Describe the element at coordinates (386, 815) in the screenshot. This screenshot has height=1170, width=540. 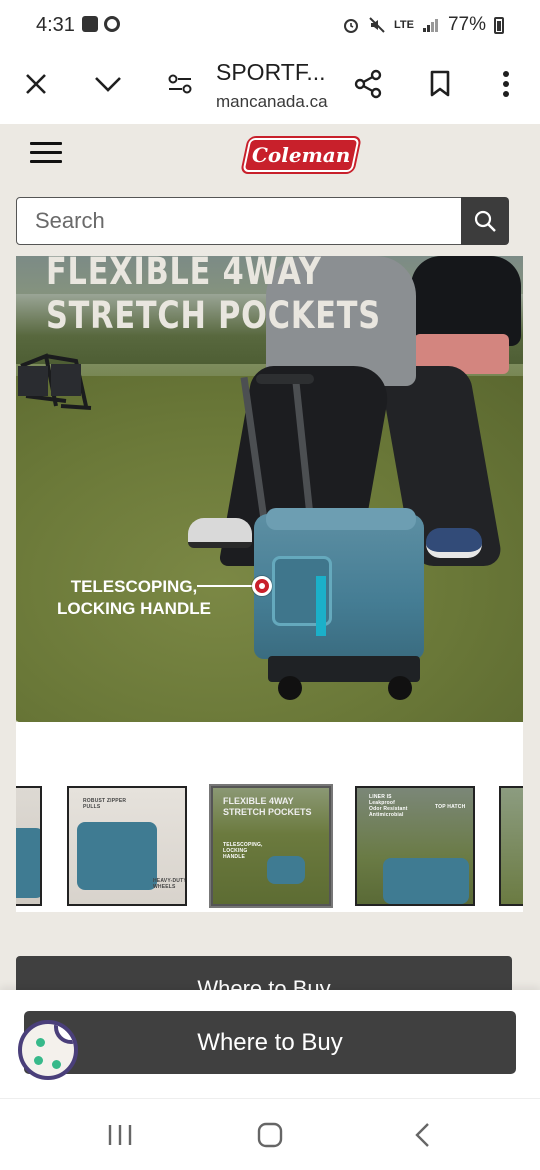
I see `thumb-liner-line4: Antimicrobial` at that location.